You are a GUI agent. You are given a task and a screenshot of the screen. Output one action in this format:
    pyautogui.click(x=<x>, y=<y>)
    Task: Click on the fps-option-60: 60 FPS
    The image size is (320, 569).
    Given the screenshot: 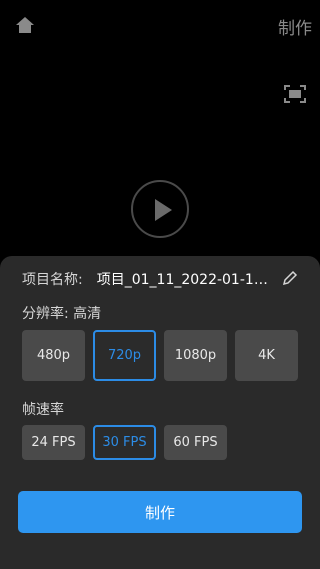 What is the action you would take?
    pyautogui.click(x=195, y=442)
    